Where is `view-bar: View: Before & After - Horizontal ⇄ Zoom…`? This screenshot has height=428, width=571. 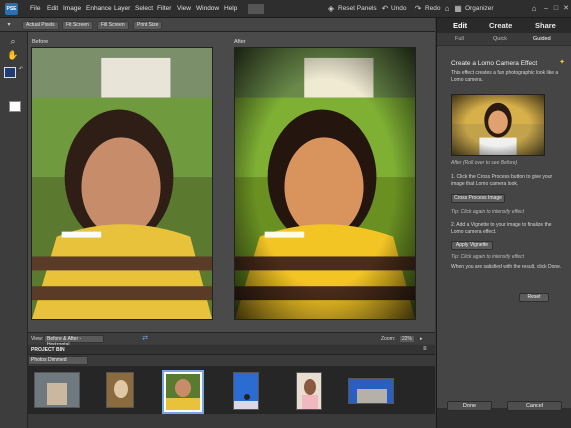 view-bar: View: Before & After - Horizontal ⇄ Zoom… is located at coordinates (231, 340).